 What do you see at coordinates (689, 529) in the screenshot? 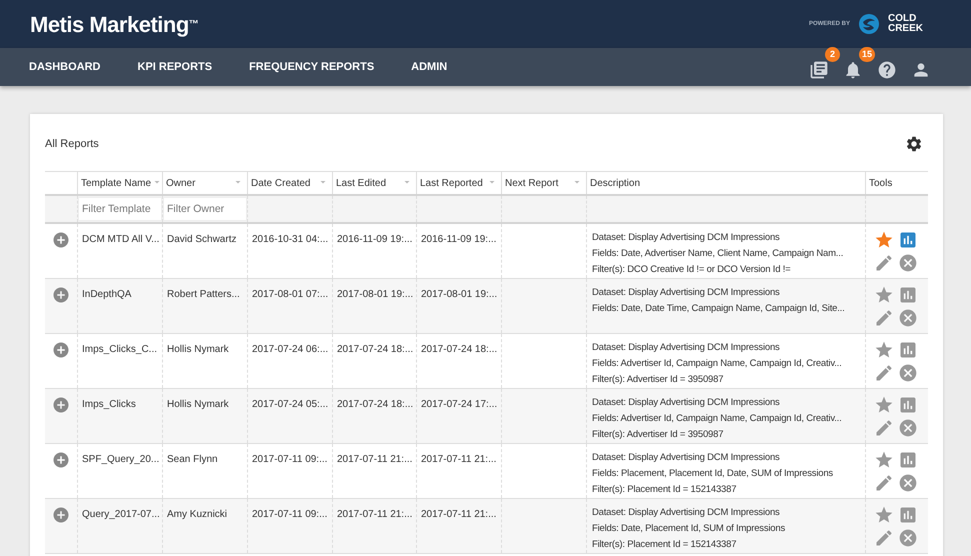
I see `description-line: Fields: Date, Placement Id, SUM of Impressions` at bounding box center [689, 529].